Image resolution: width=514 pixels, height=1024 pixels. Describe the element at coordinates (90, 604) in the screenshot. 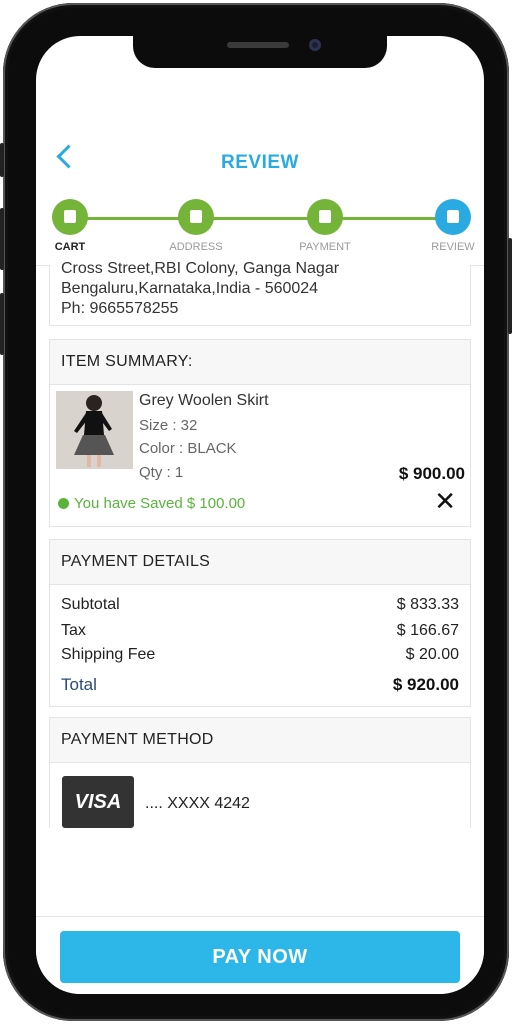

I see `subtotal-label: Subtotal` at that location.